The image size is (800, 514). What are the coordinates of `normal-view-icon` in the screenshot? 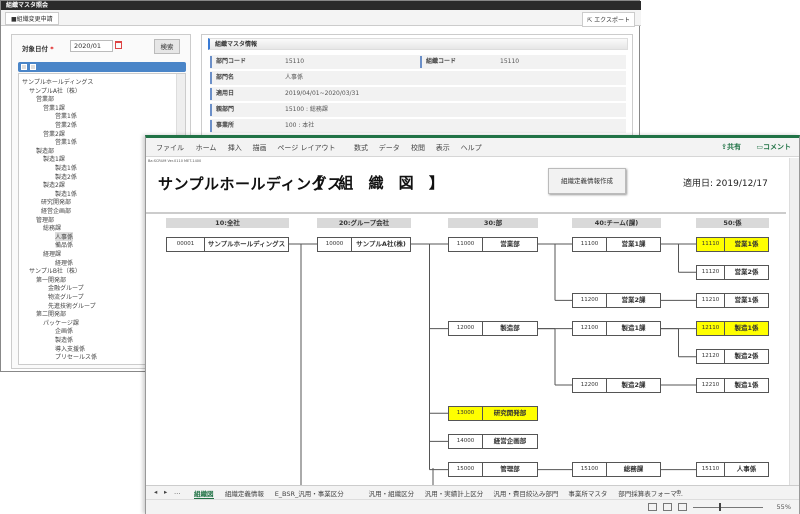 It's located at (652, 507).